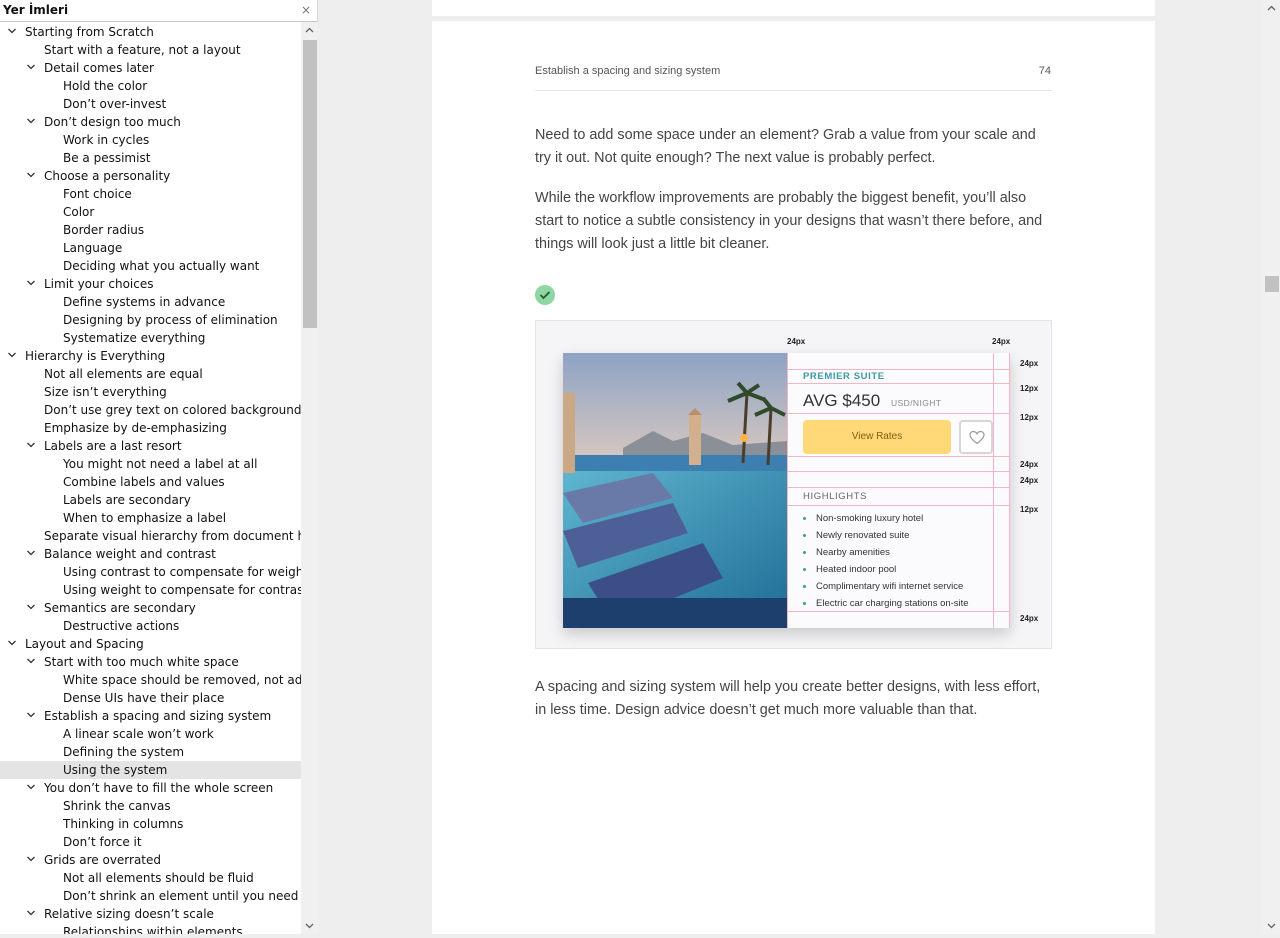 The height and width of the screenshot is (938, 1280). What do you see at coordinates (916, 403) in the screenshot?
I see `price-unit: USD/NIGHT` at bounding box center [916, 403].